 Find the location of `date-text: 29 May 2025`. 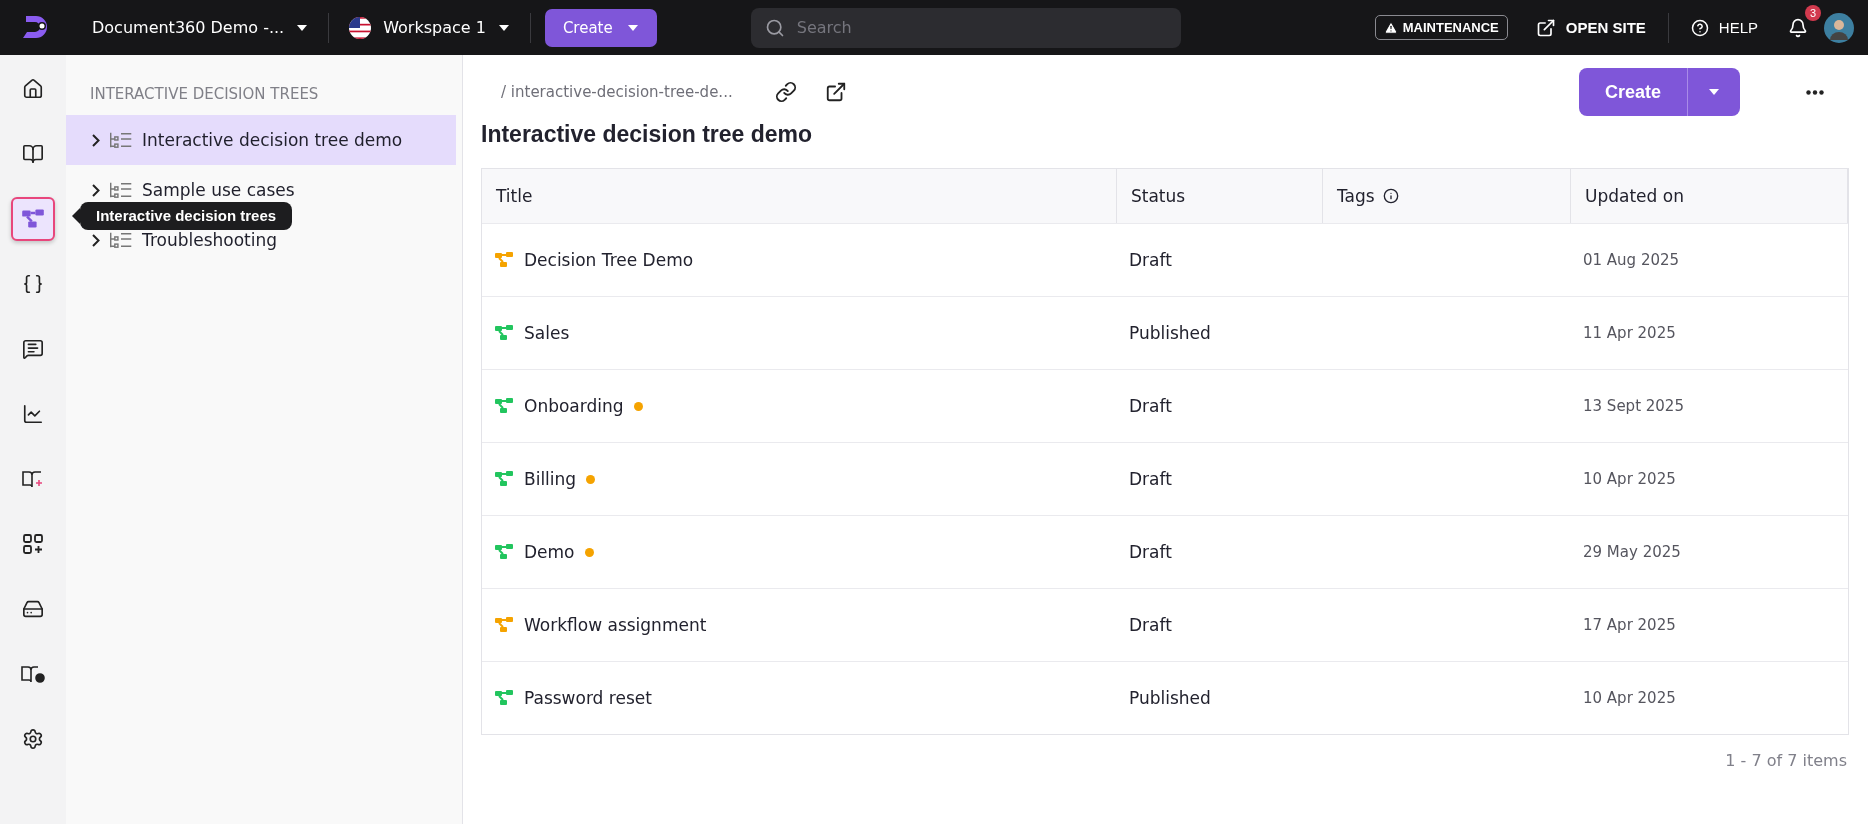

date-text: 29 May 2025 is located at coordinates (1632, 552).